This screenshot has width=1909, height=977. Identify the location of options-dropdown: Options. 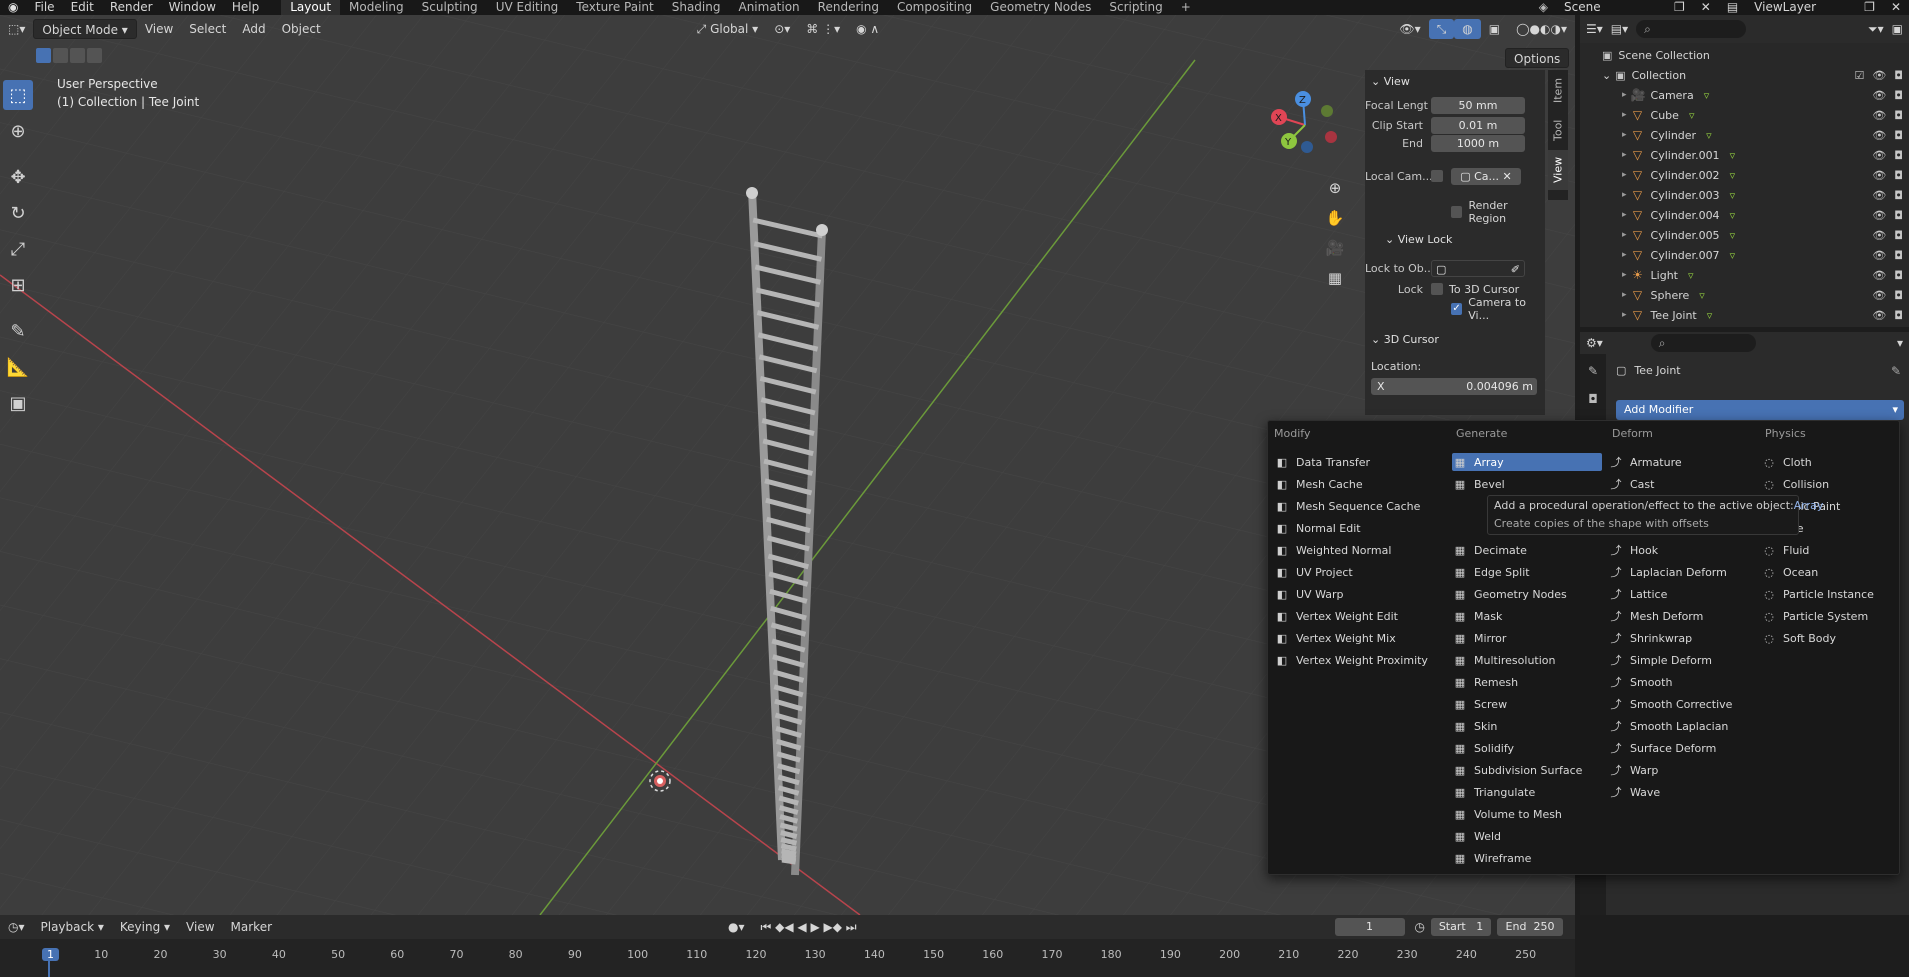
(1537, 58).